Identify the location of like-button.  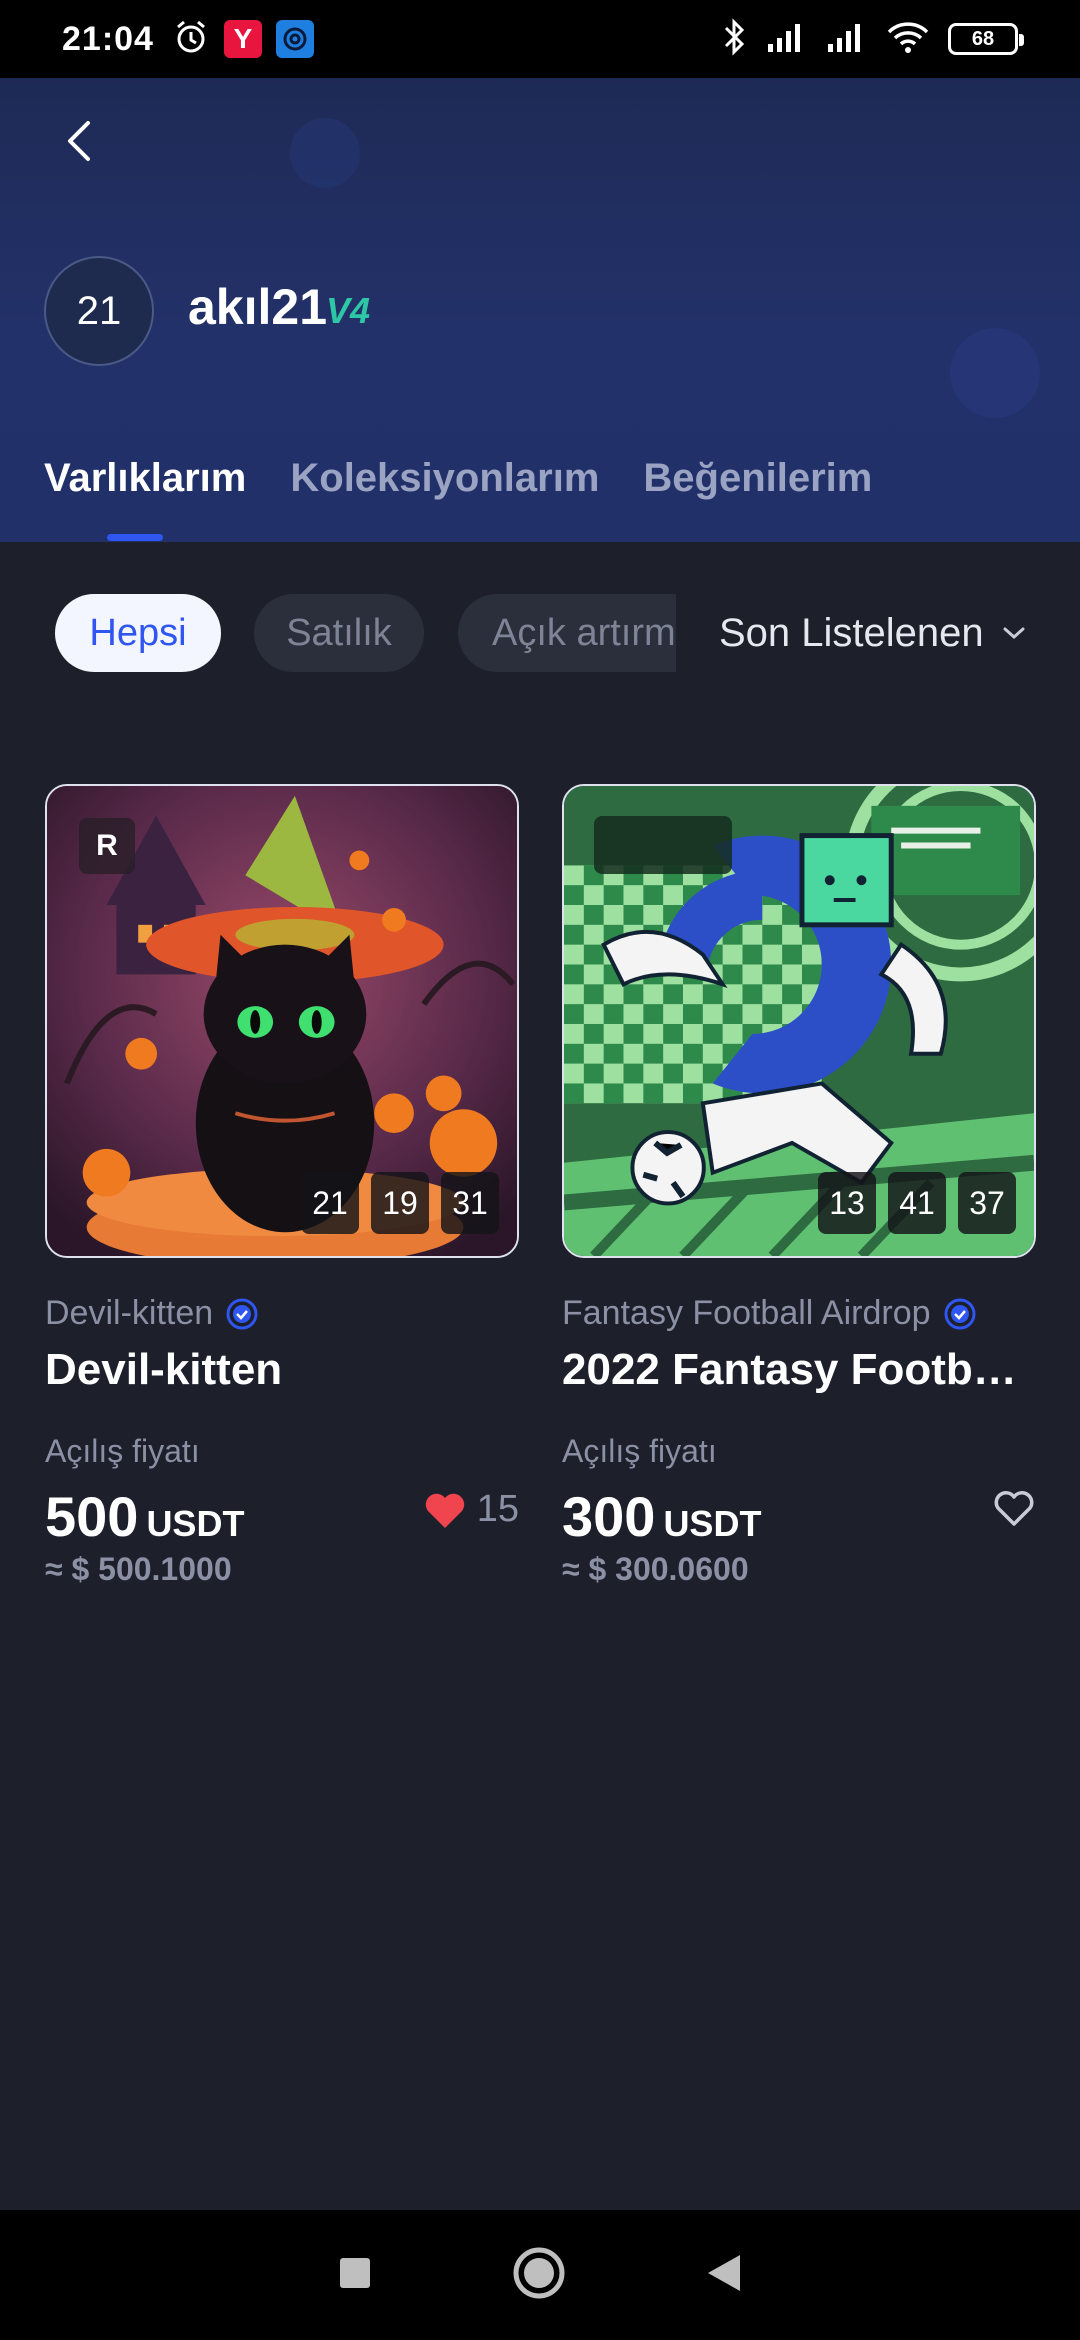
(1014, 1508).